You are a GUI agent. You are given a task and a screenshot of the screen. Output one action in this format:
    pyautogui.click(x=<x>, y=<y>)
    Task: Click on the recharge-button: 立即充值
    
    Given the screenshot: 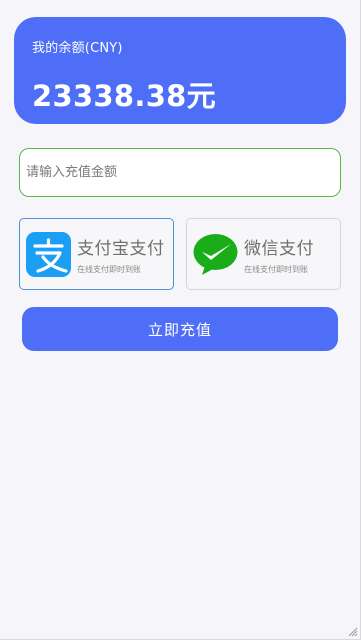 What is the action you would take?
    pyautogui.click(x=180, y=329)
    